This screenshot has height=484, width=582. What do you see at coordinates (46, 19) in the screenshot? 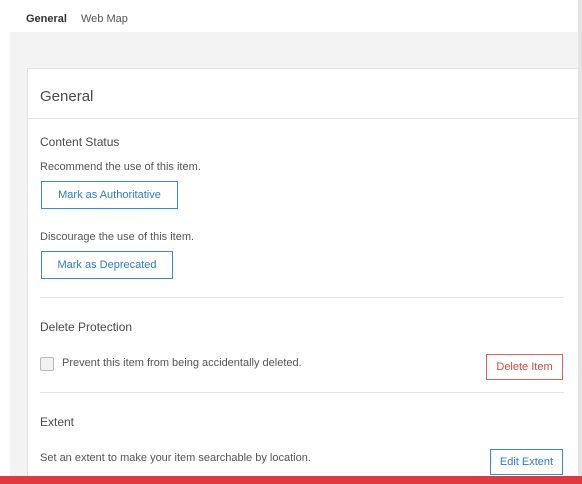
I see `tab-general: General` at bounding box center [46, 19].